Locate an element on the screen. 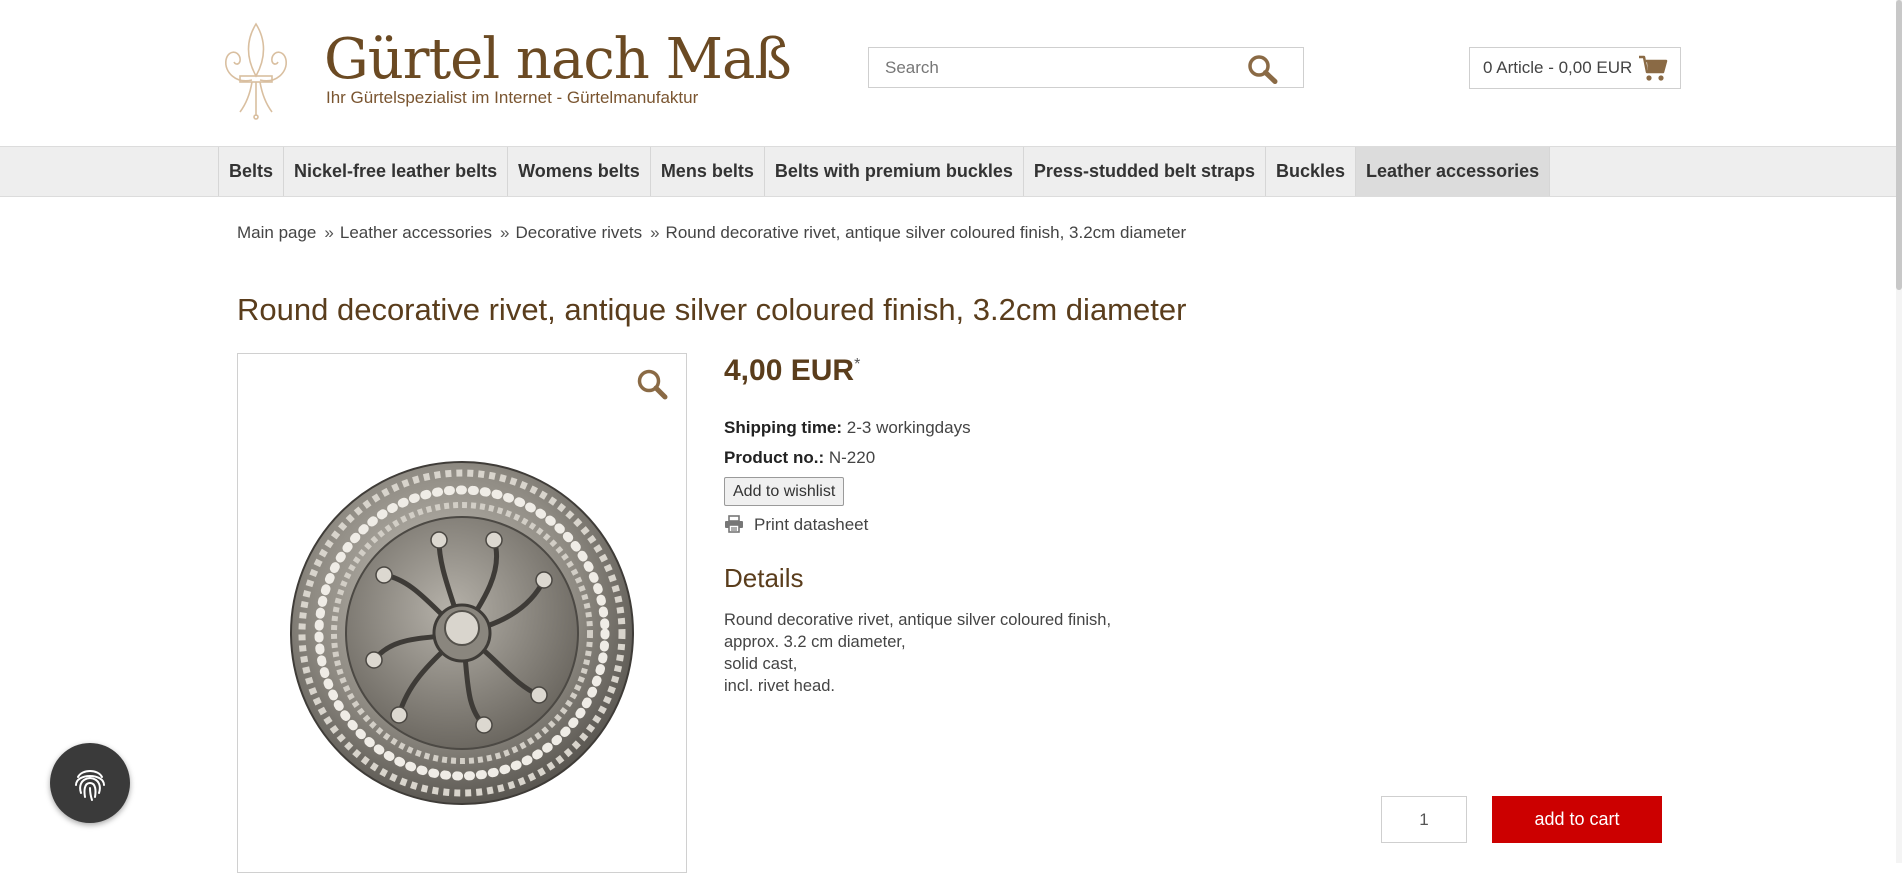  product-number-label: Product no.: is located at coordinates (774, 457).